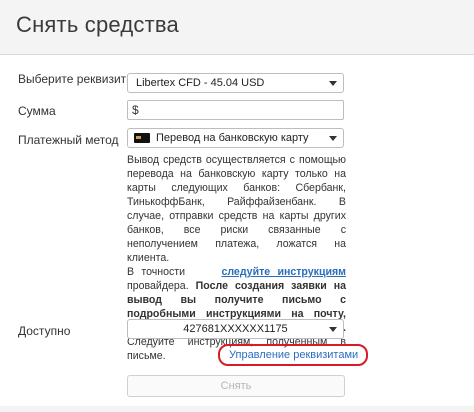 This screenshot has height=412, width=474. Describe the element at coordinates (97, 24) in the screenshot. I see `page-title: Снять средства` at that location.